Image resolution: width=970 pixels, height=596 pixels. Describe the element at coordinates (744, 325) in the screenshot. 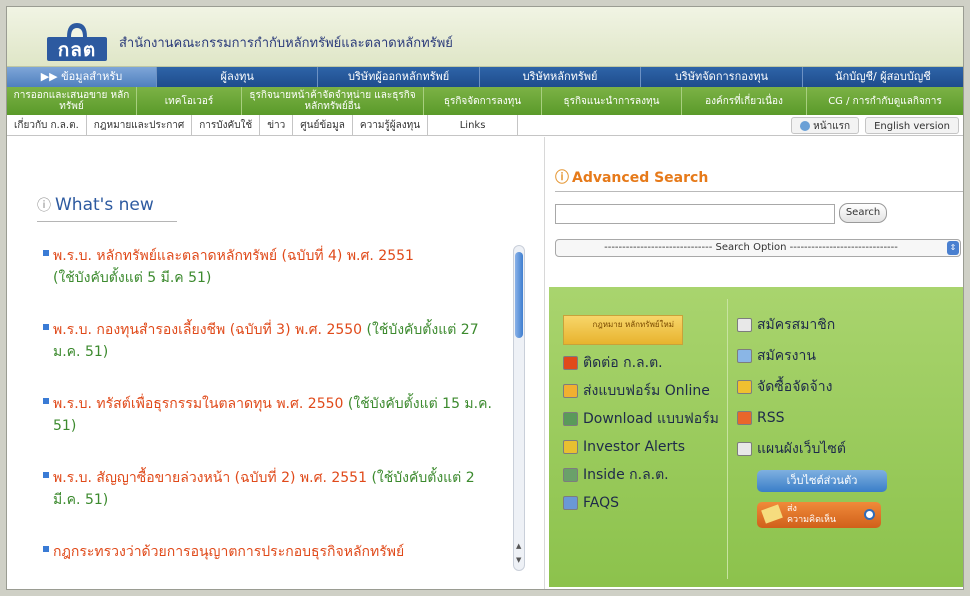

I see `member-icon` at that location.